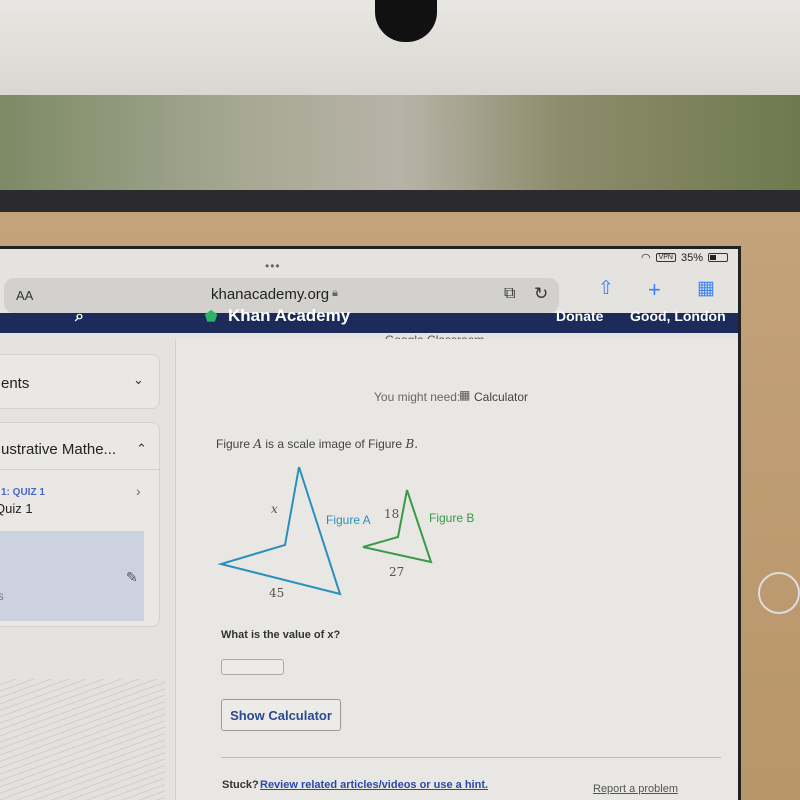 This screenshot has width=800, height=800. What do you see at coordinates (270, 294) in the screenshot?
I see `url-text: khanacademy.org` at bounding box center [270, 294].